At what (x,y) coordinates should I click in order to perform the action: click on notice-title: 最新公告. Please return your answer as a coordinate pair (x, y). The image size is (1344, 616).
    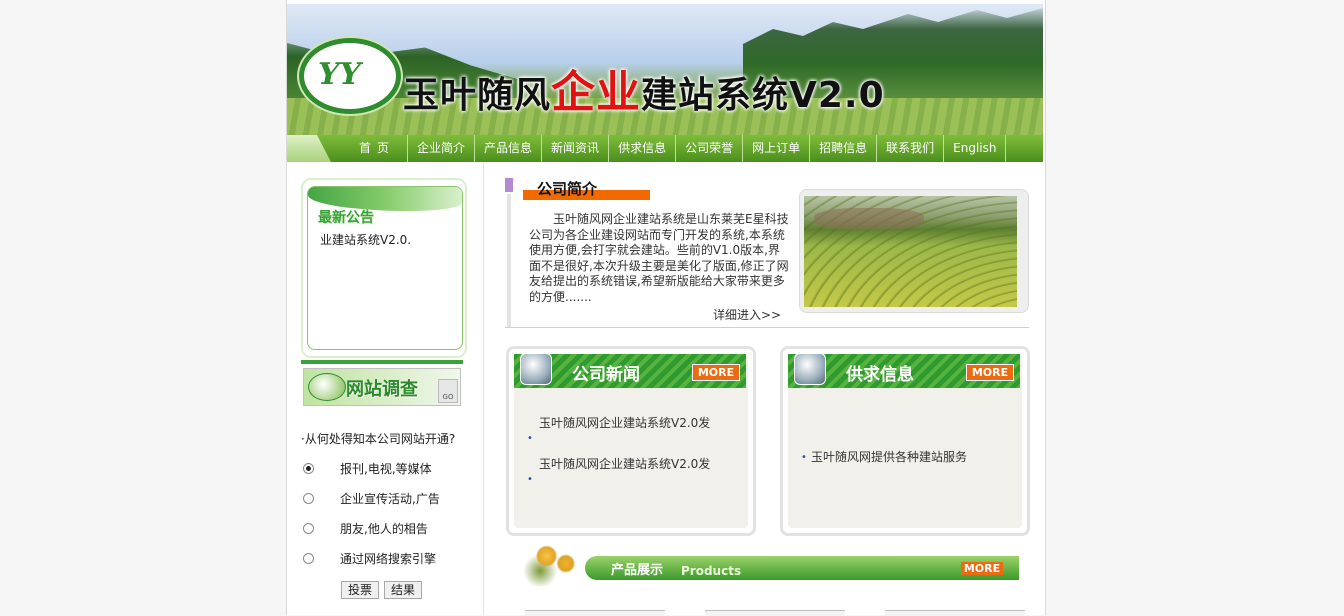
    Looking at the image, I should click on (346, 218).